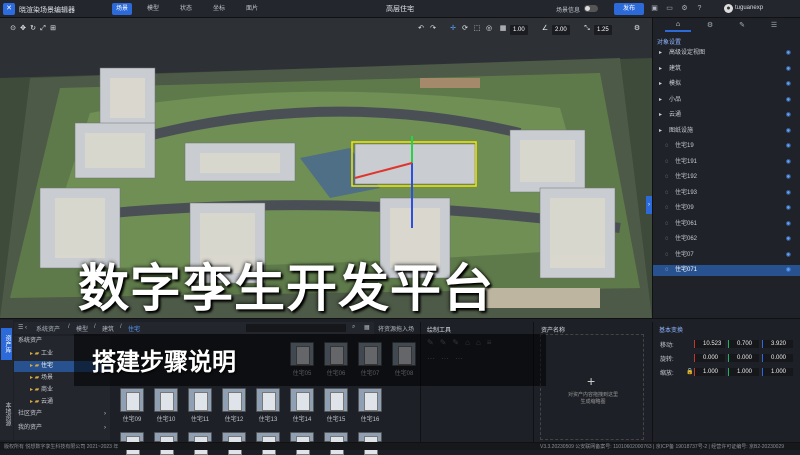 Image resolution: width=800 pixels, height=455 pixels. I want to click on transform-y-input: 1.000, so click(744, 372).